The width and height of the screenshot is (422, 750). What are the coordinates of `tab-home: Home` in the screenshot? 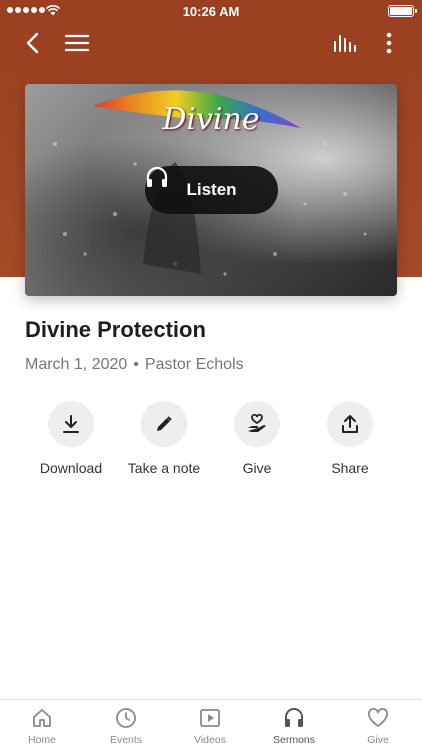 It's located at (42, 726).